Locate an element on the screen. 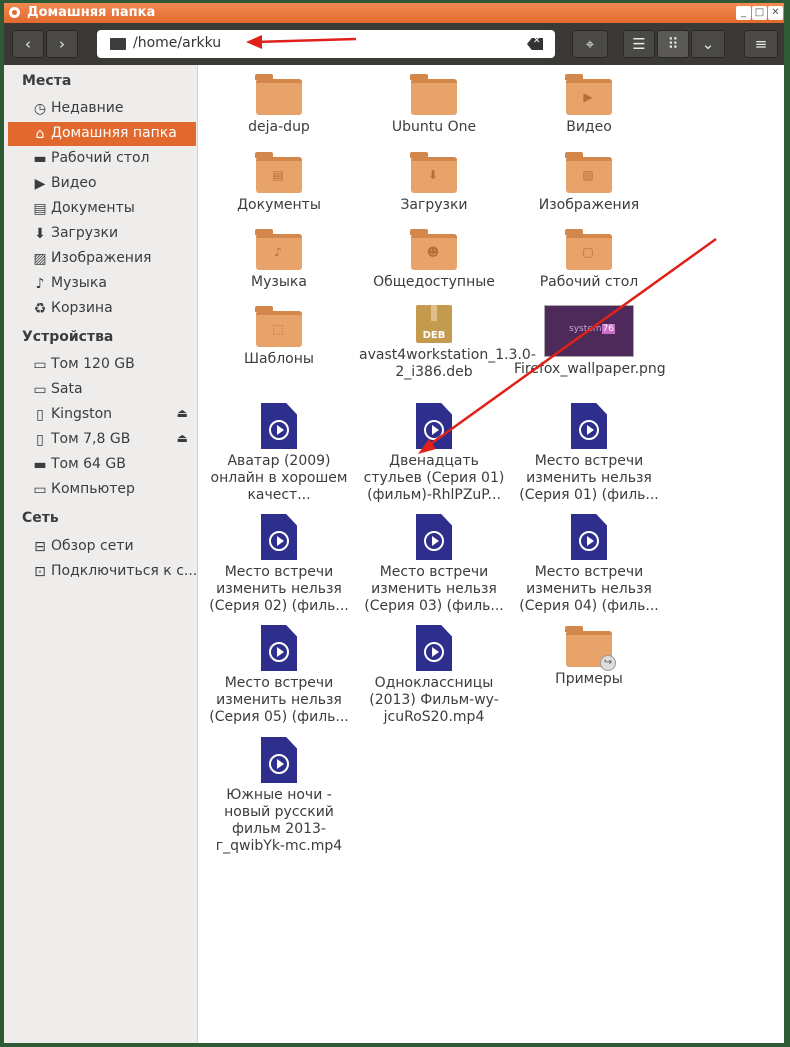 This screenshot has height=1047, width=790. folder-icon: ▶ is located at coordinates (588, 94).